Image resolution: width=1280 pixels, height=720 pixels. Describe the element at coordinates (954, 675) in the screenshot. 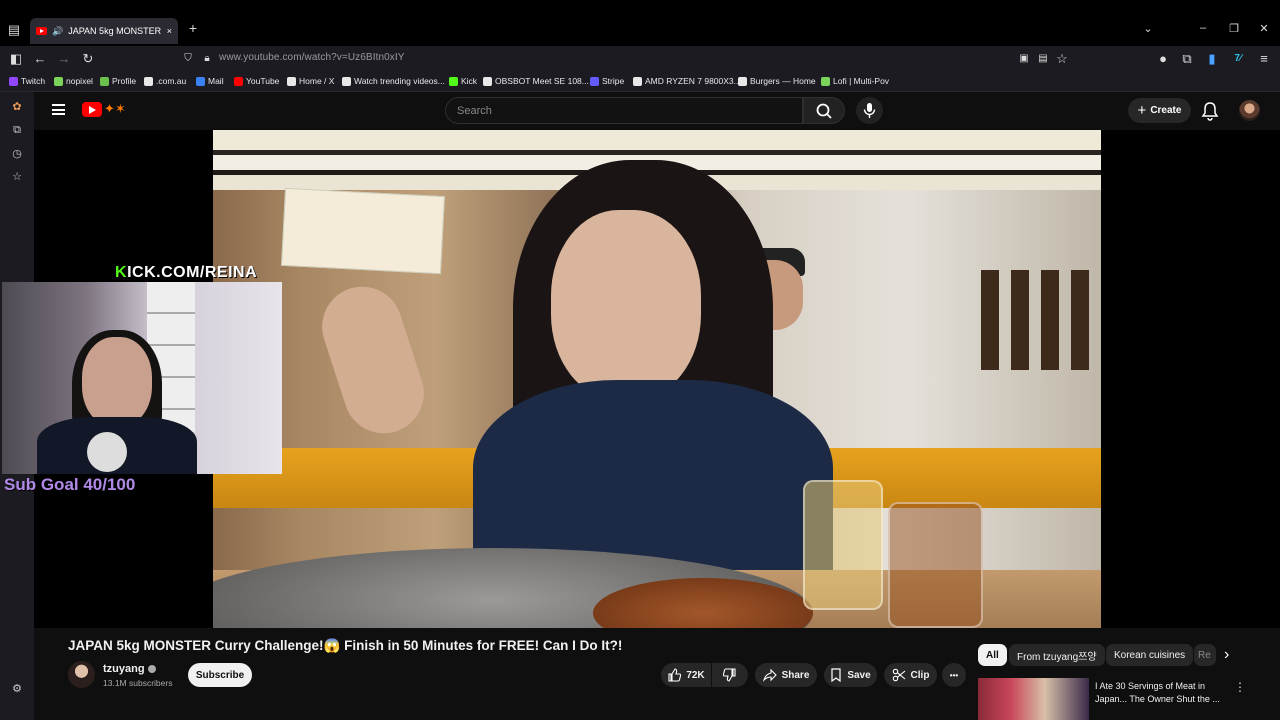

I see `more-actions-button: •••` at that location.